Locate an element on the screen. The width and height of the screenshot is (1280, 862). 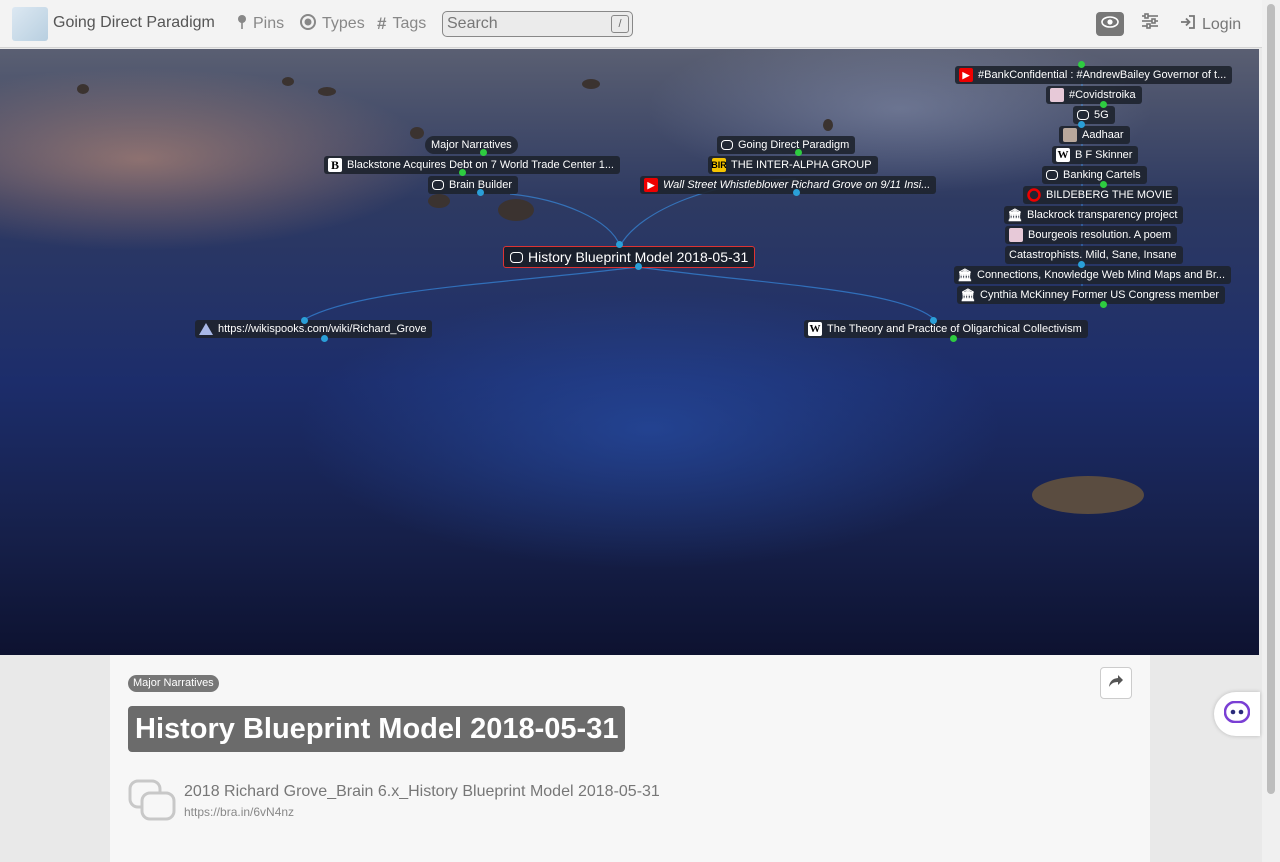
share-button is located at coordinates (1116, 683).